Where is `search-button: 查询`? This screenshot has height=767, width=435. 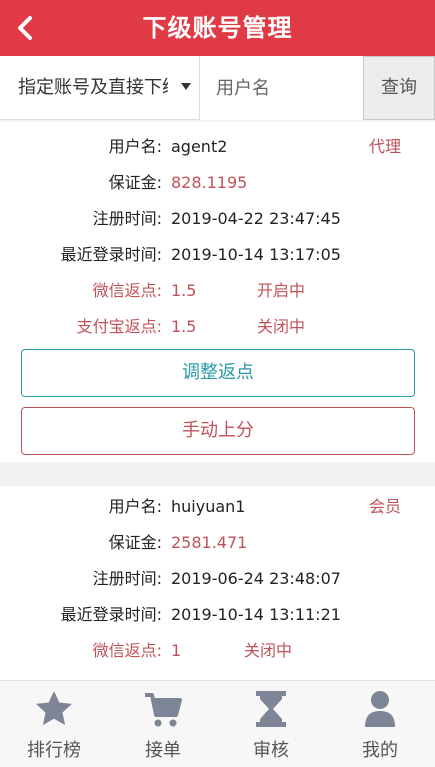
search-button: 查询 is located at coordinates (399, 88).